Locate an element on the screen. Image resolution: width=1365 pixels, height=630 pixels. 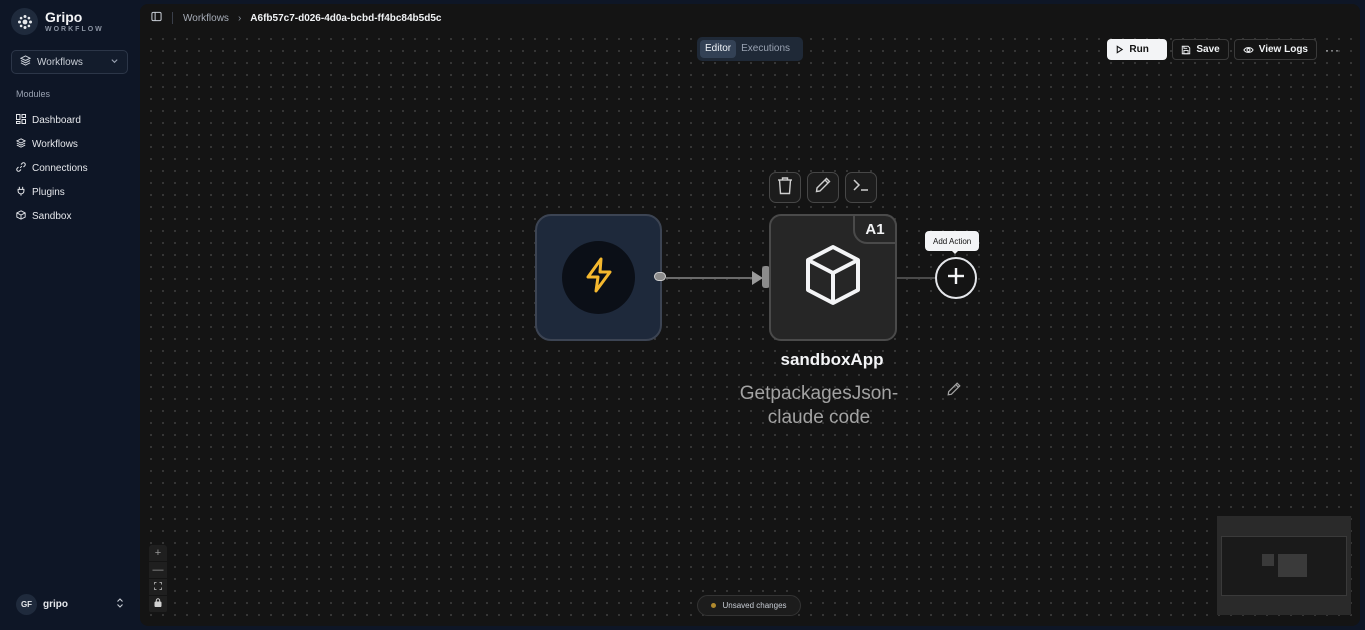
status-text: Unsaved changes is located at coordinates (754, 605).